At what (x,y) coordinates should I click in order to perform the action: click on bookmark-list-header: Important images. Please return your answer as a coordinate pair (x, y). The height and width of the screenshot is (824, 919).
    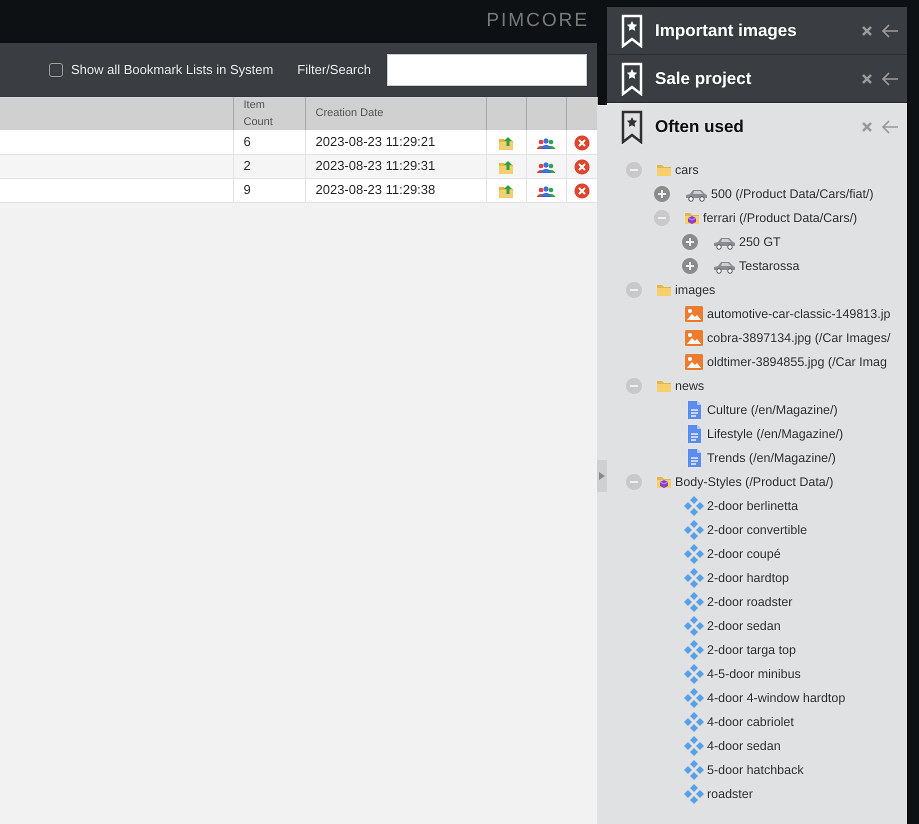
    Looking at the image, I should click on (757, 31).